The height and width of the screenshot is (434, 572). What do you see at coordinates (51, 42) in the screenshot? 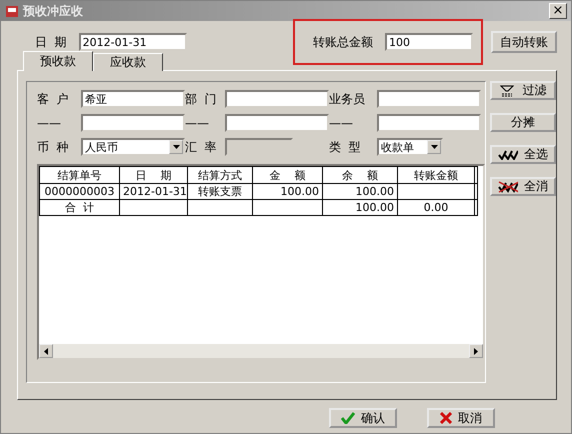
I see `date-label: 日 期` at bounding box center [51, 42].